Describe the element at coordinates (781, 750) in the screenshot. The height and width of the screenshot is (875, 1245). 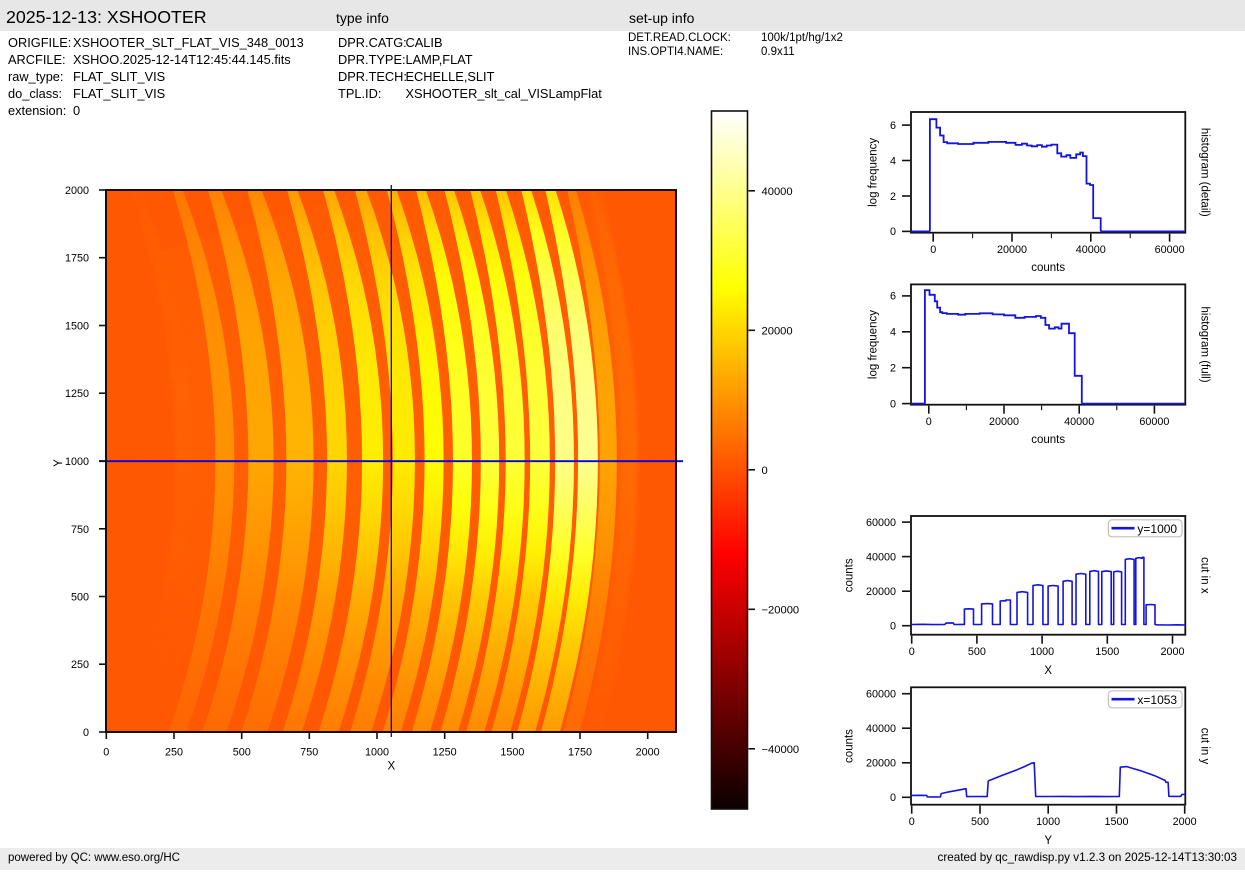
I see `svg-text: −40000` at that location.